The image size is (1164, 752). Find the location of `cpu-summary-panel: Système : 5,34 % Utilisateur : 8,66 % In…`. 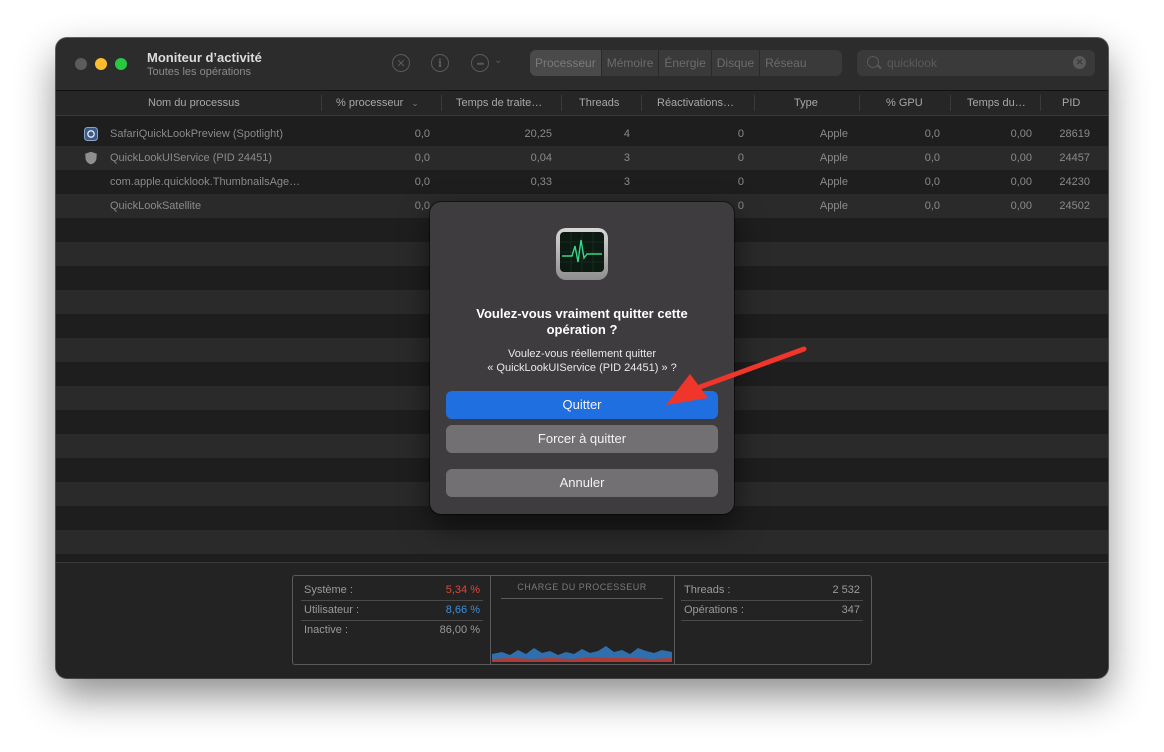

cpu-summary-panel: Système : 5,34 % Utilisateur : 8,66 % In… is located at coordinates (582, 620).